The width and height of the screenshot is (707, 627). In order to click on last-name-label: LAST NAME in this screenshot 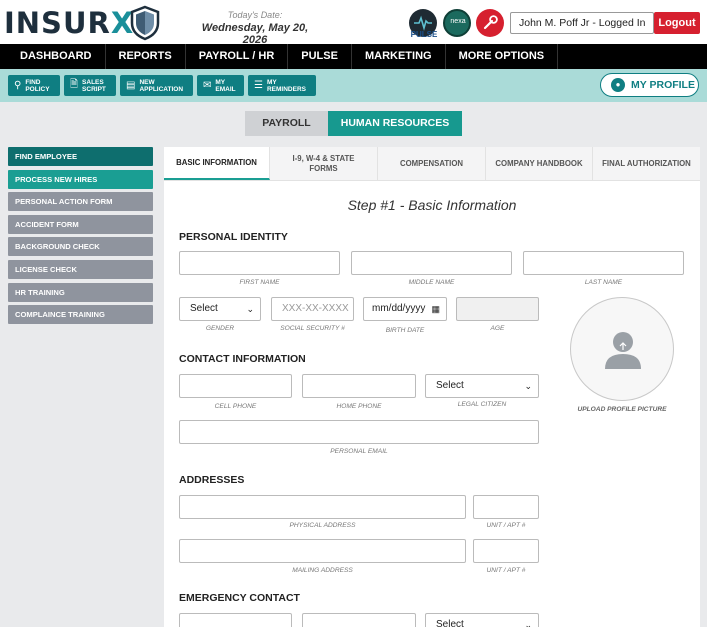, I will do `click(603, 282)`.